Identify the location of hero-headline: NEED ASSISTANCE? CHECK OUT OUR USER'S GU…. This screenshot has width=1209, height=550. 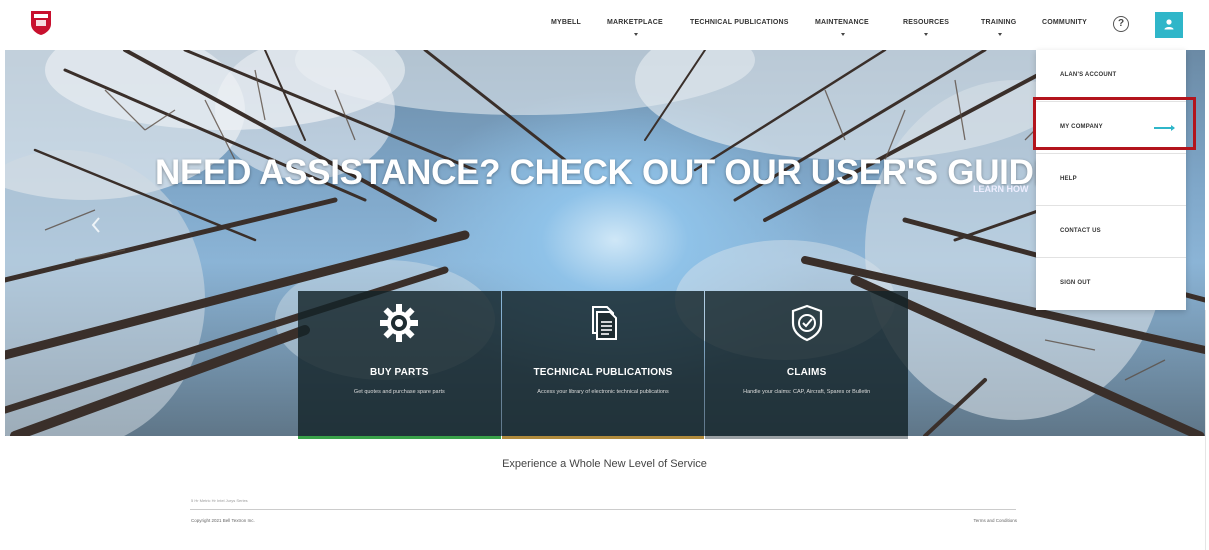
(605, 172).